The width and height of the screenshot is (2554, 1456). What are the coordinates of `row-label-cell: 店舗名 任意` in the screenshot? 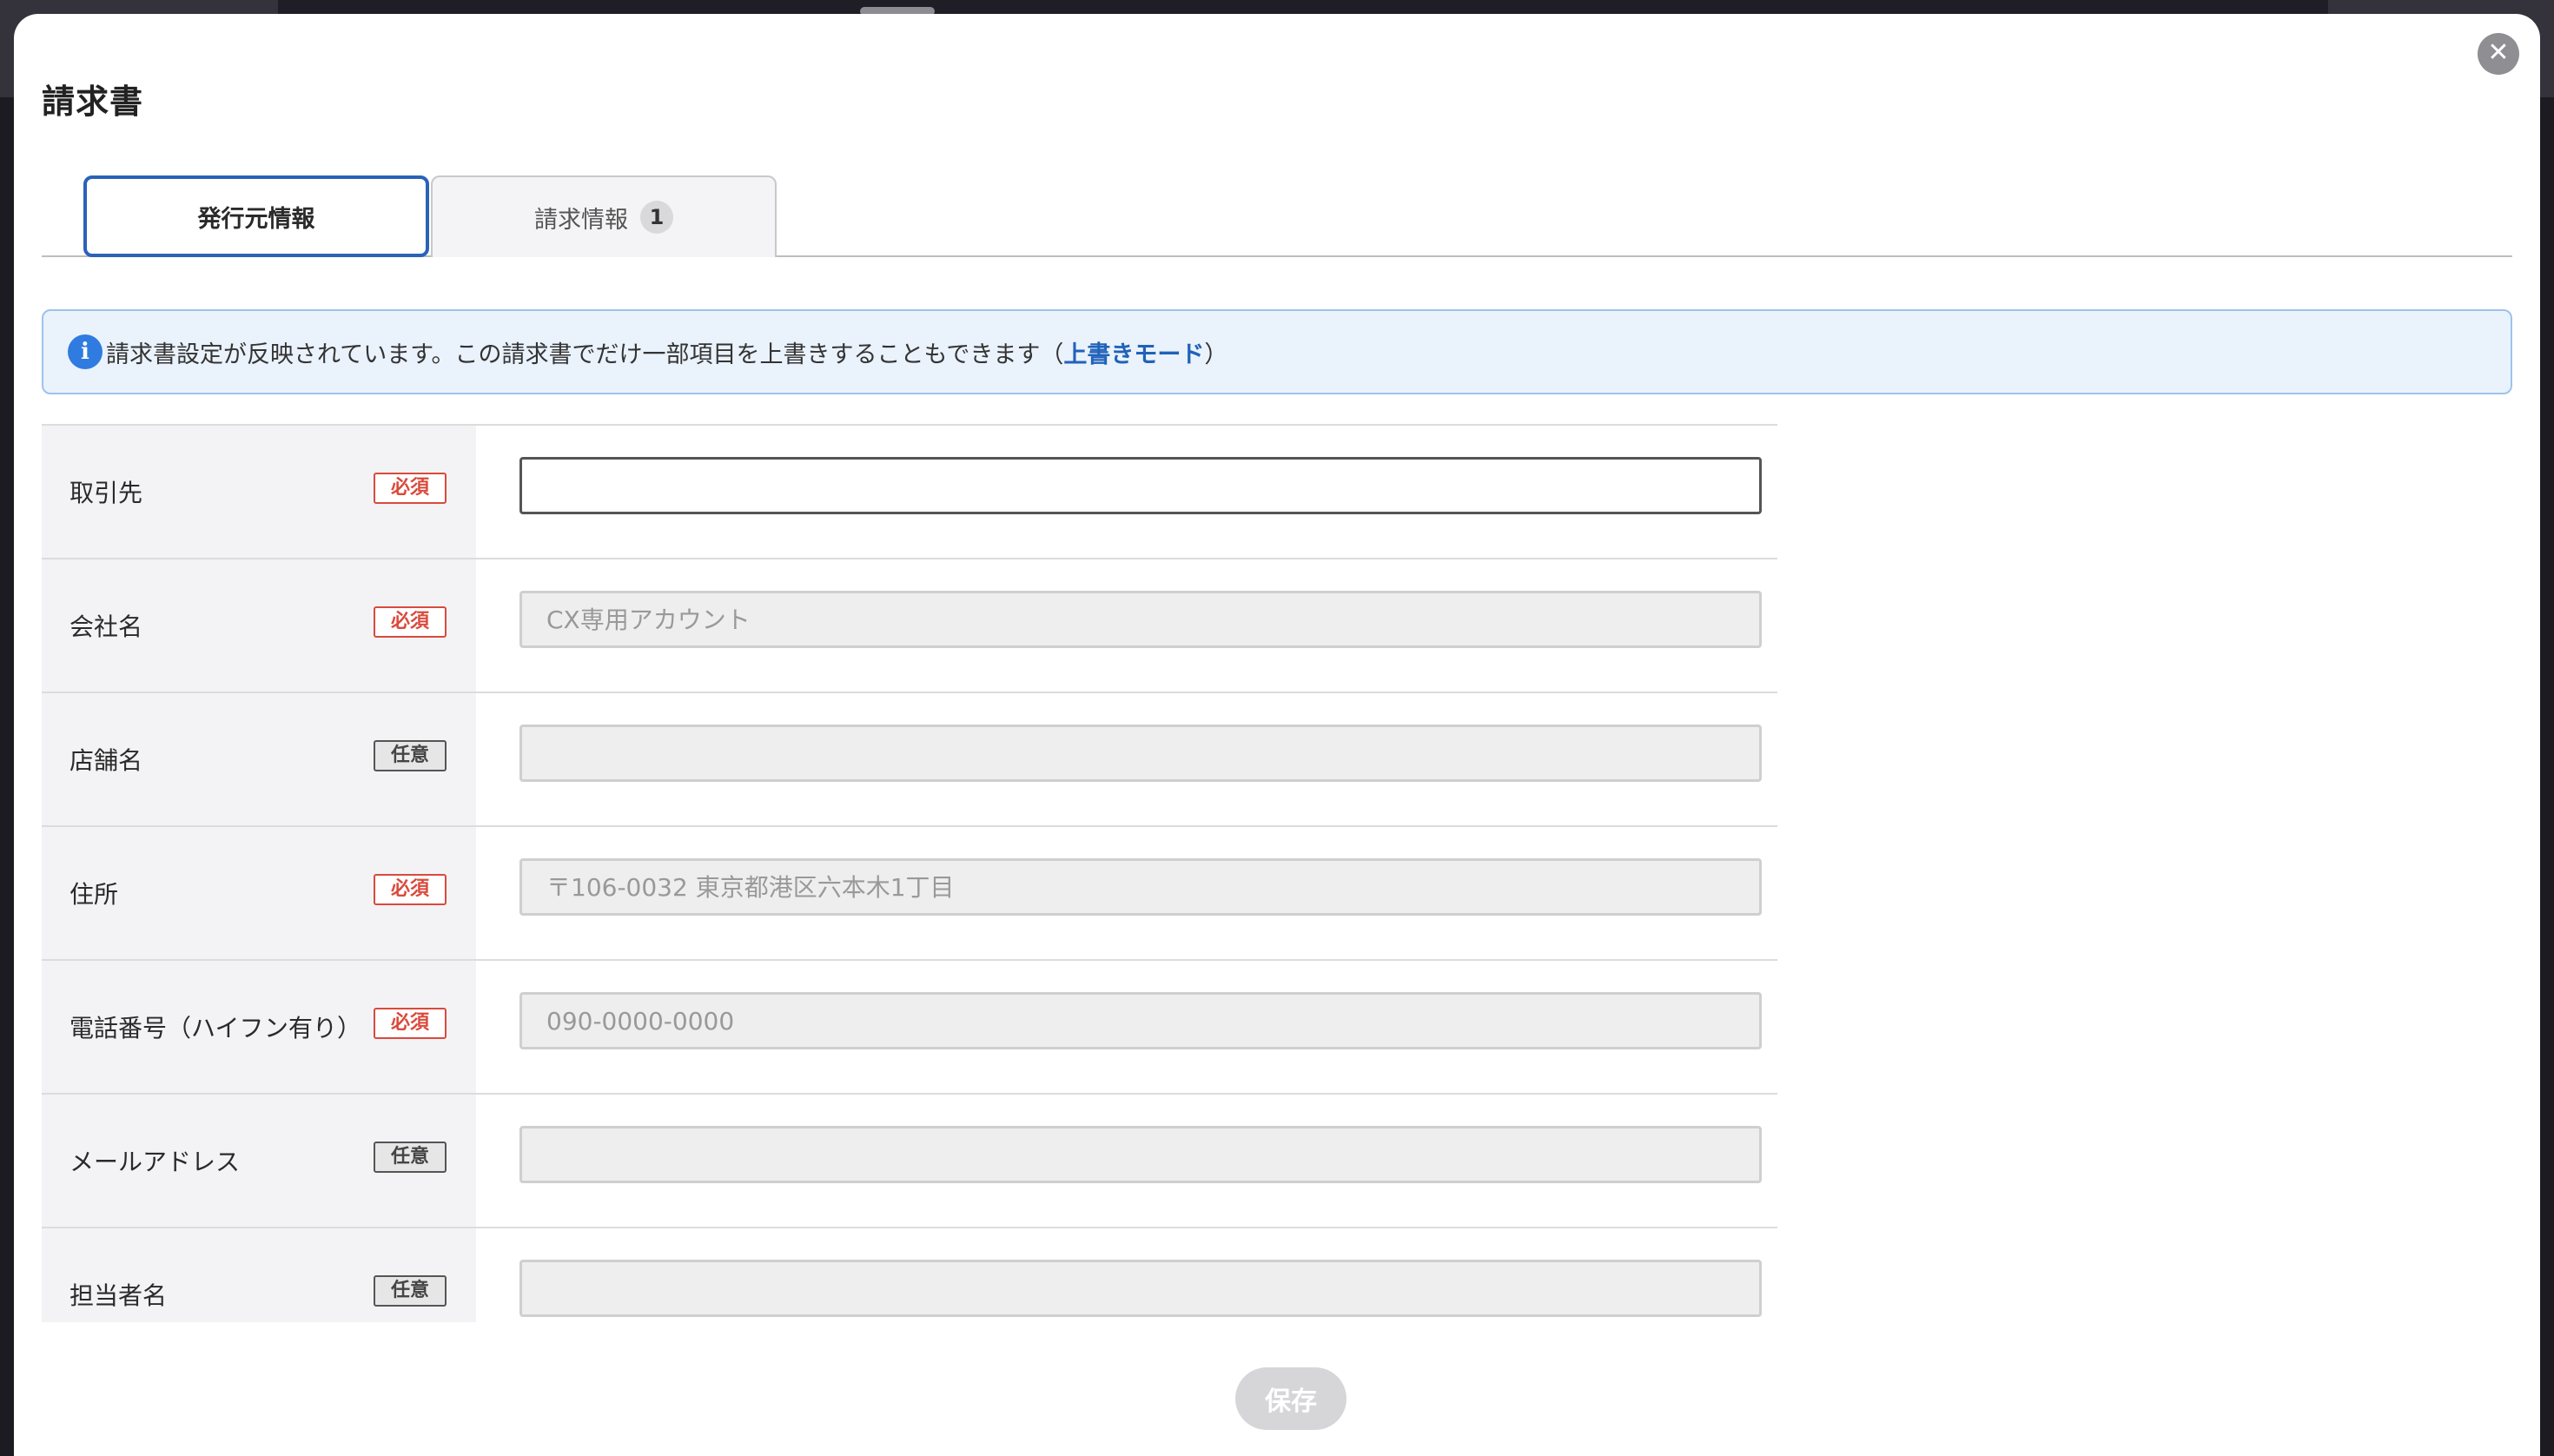 It's located at (259, 759).